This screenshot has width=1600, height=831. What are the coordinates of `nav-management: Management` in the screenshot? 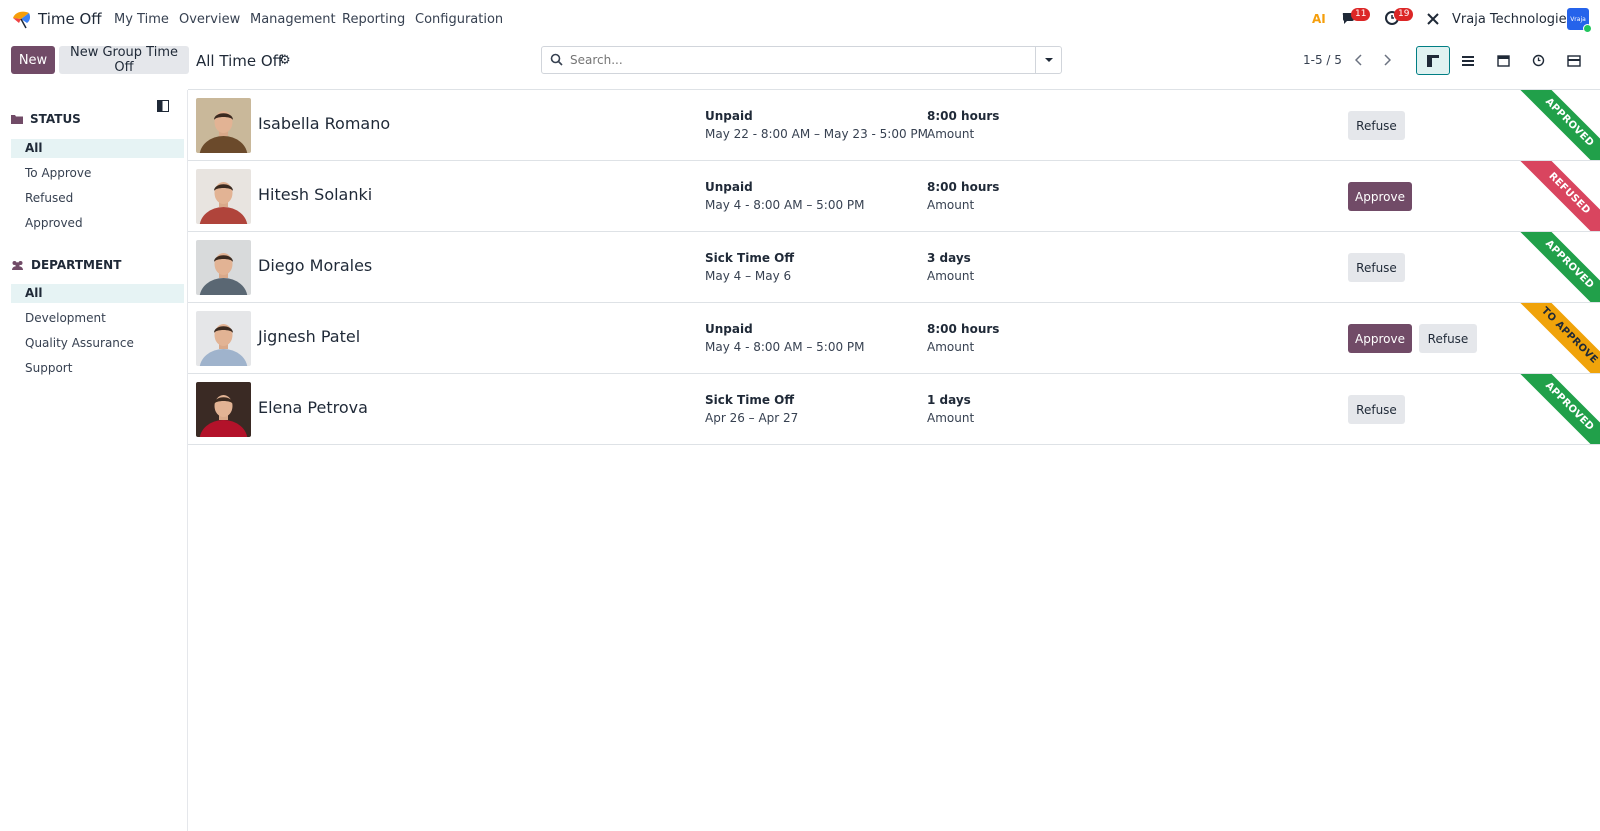 It's located at (293, 19).